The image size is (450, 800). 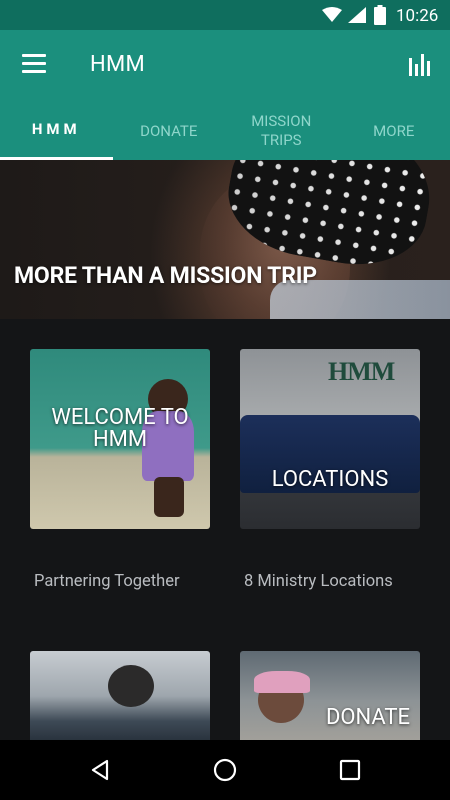 What do you see at coordinates (118, 64) in the screenshot?
I see `app-title: HMM` at bounding box center [118, 64].